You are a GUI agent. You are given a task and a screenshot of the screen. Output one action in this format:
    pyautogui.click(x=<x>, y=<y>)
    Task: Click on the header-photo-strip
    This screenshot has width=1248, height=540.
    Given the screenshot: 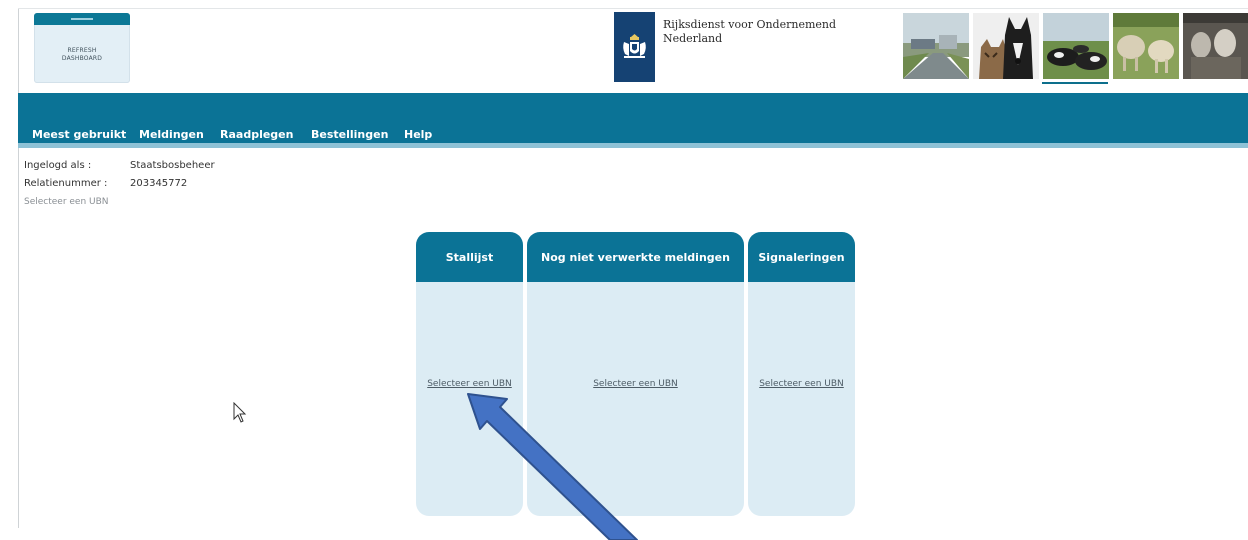 What is the action you would take?
    pyautogui.click(x=1075, y=47)
    